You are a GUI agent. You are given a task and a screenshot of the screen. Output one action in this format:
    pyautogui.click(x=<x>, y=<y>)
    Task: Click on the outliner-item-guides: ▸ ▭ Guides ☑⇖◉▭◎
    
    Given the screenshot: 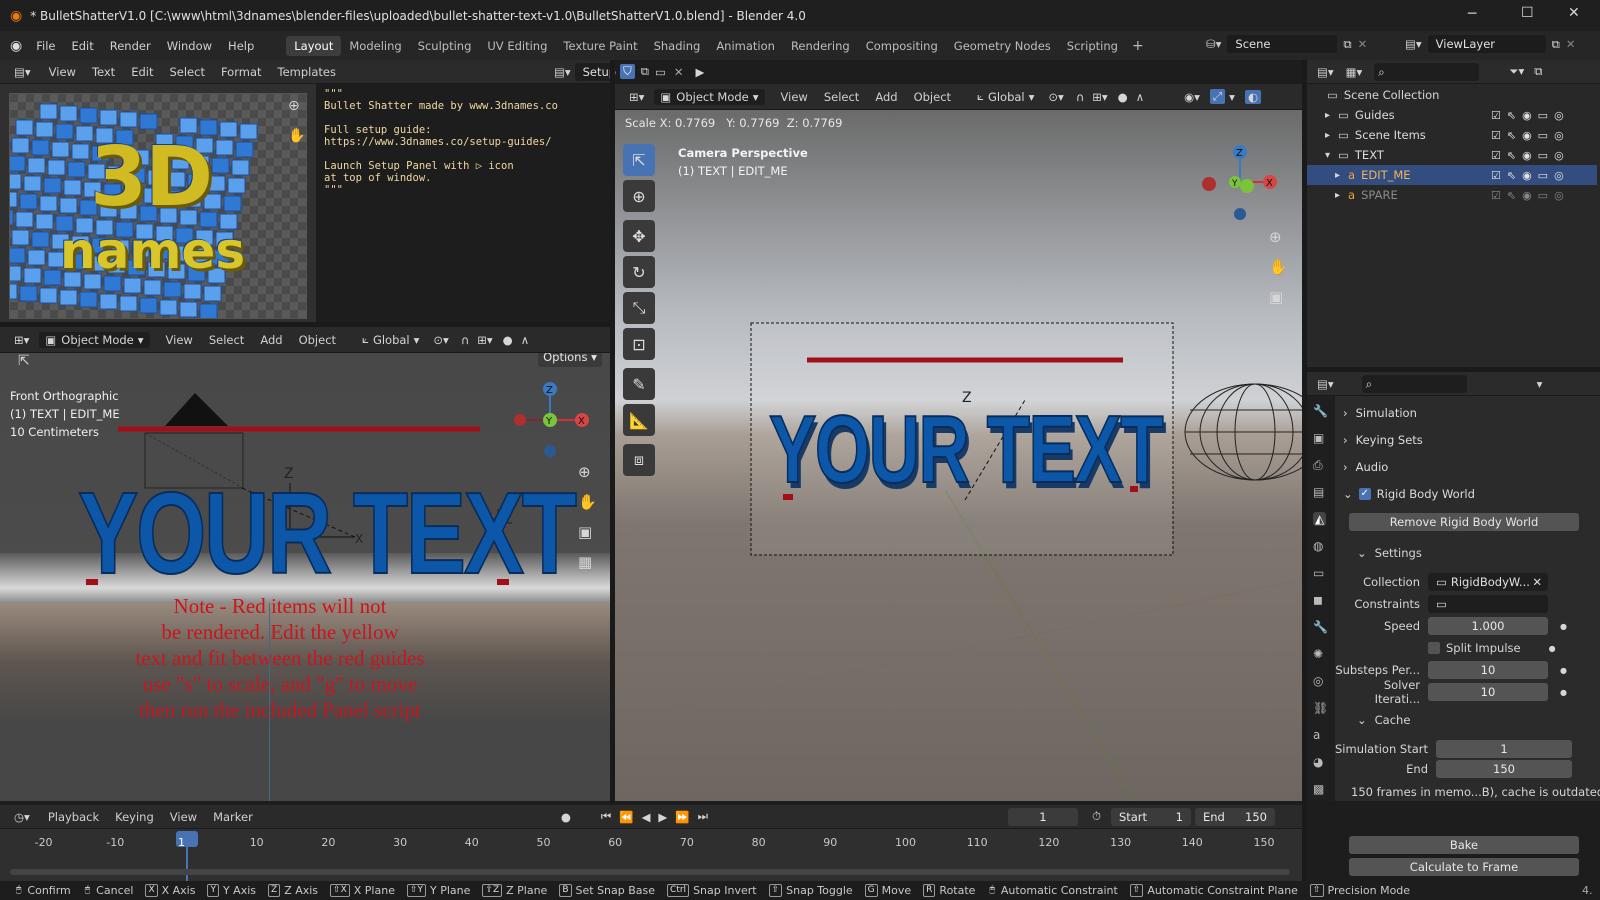 What is the action you would take?
    pyautogui.click(x=1452, y=115)
    